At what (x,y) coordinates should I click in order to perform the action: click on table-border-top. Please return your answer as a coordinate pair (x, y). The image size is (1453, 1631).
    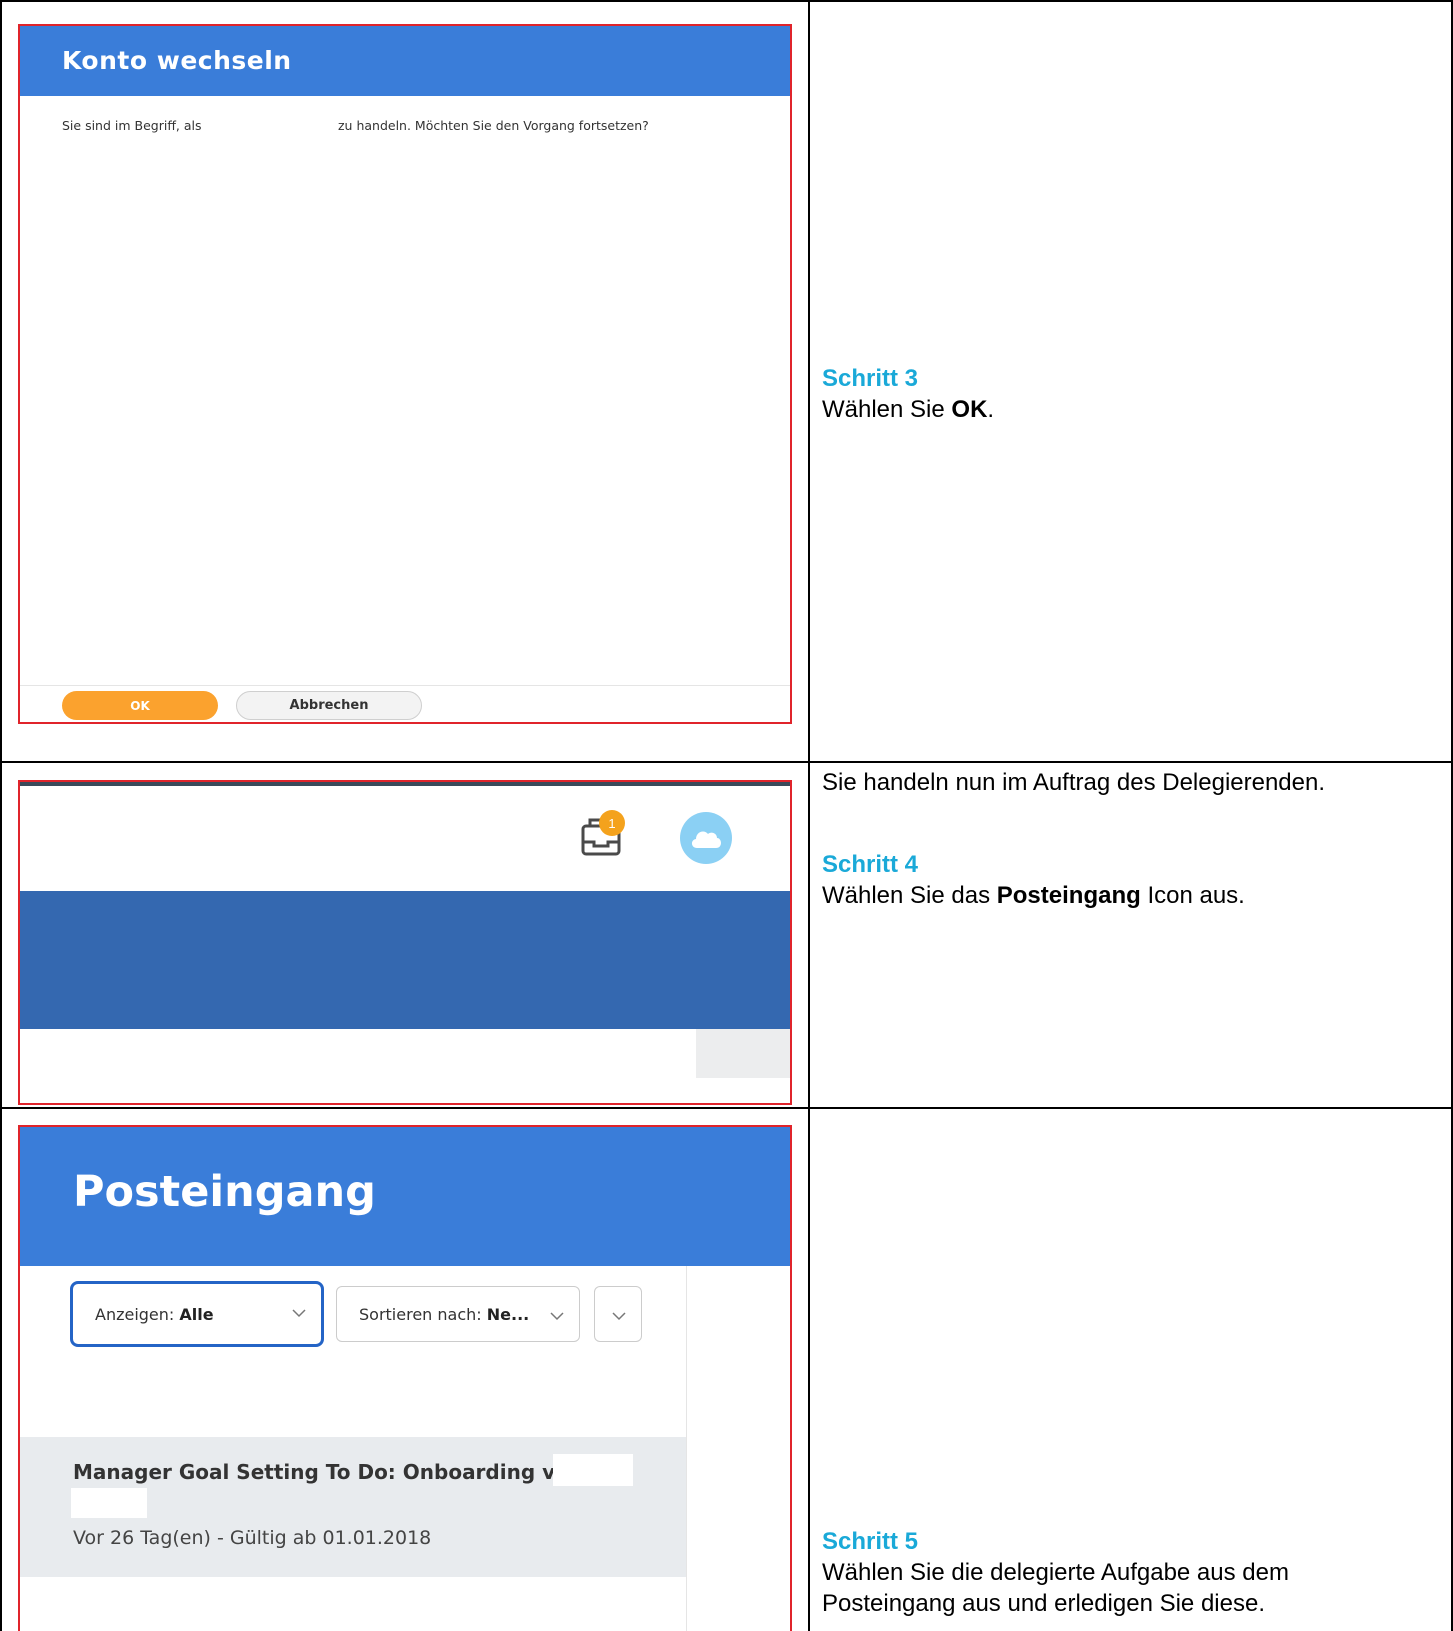
    Looking at the image, I should click on (726, 1).